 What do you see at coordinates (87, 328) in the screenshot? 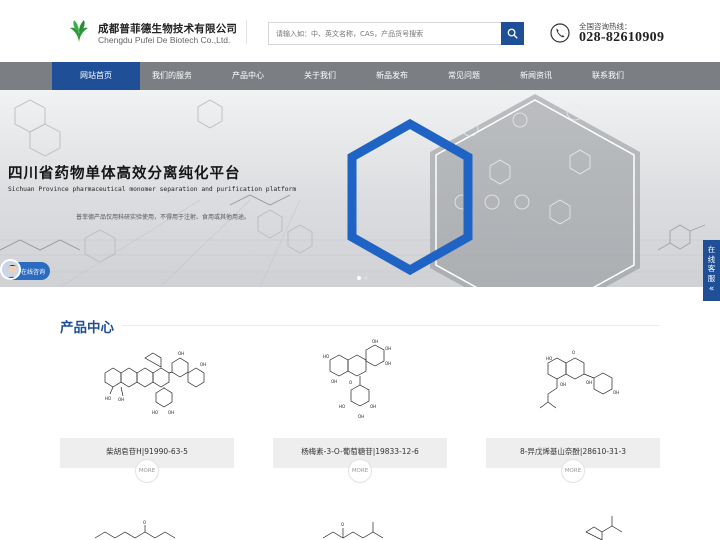
I see `section-title-products: 产品中心` at bounding box center [87, 328].